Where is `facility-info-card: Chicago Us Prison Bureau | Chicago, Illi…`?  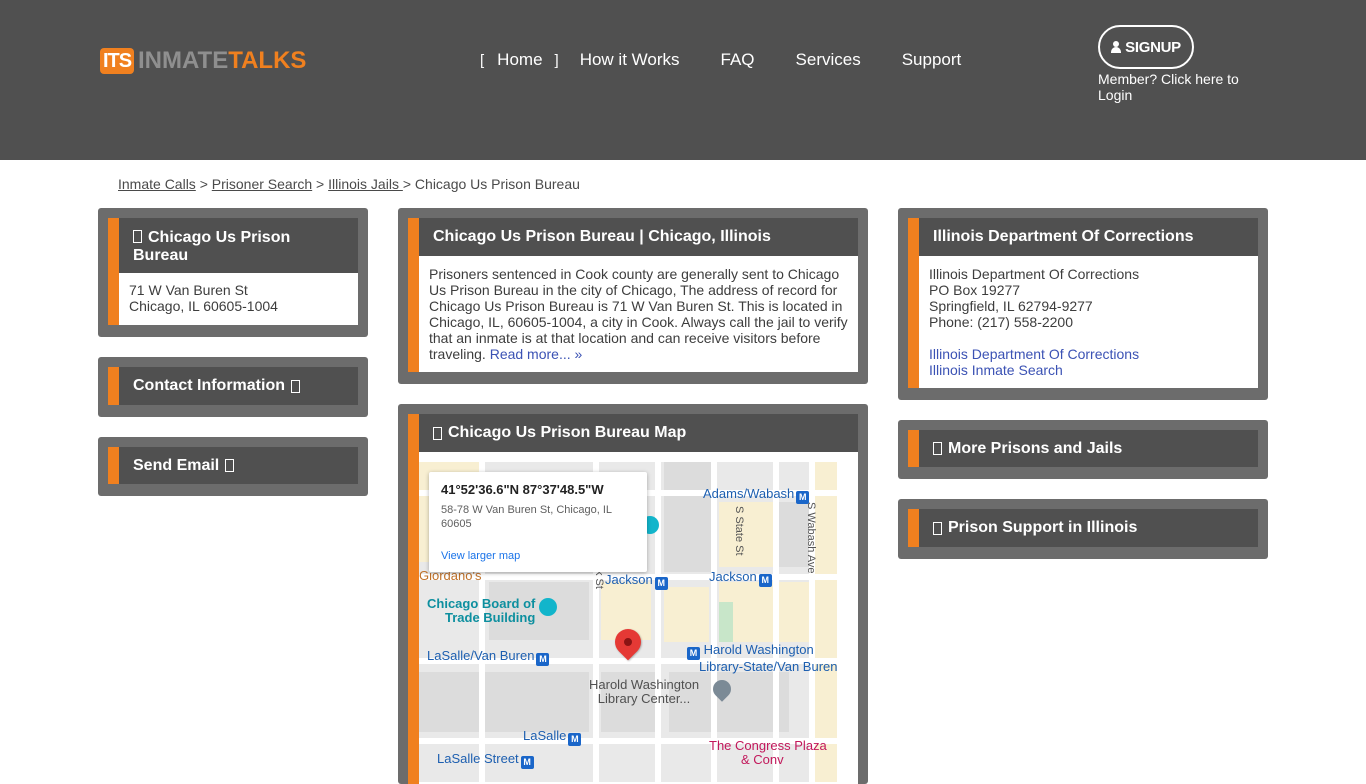
facility-info-card: Chicago Us Prison Bureau | Chicago, Illi… is located at coordinates (633, 295).